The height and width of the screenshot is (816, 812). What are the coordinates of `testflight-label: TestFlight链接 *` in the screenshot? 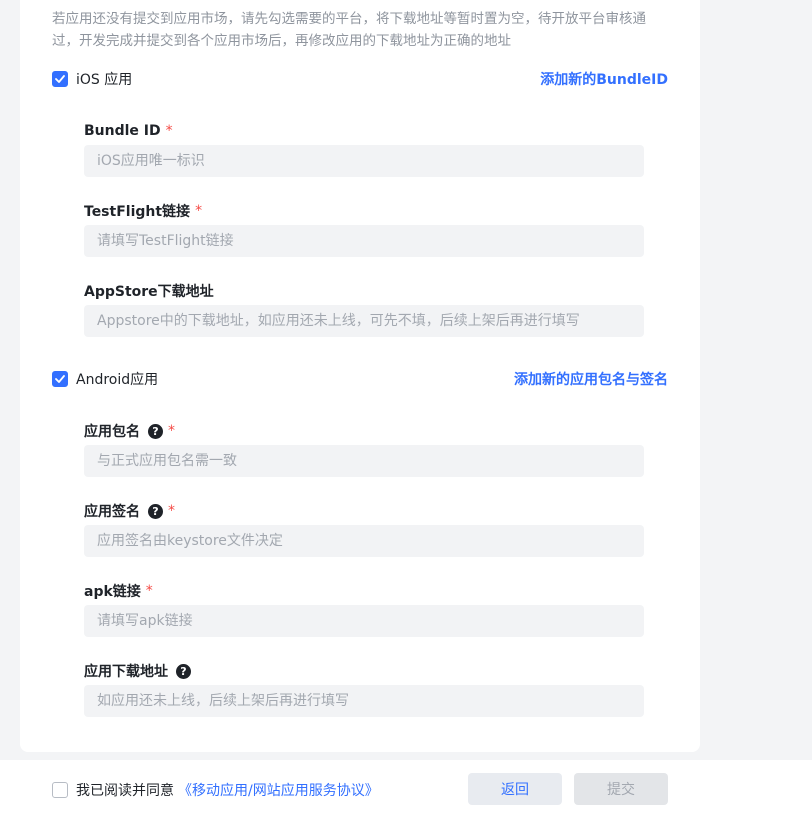 It's located at (143, 211).